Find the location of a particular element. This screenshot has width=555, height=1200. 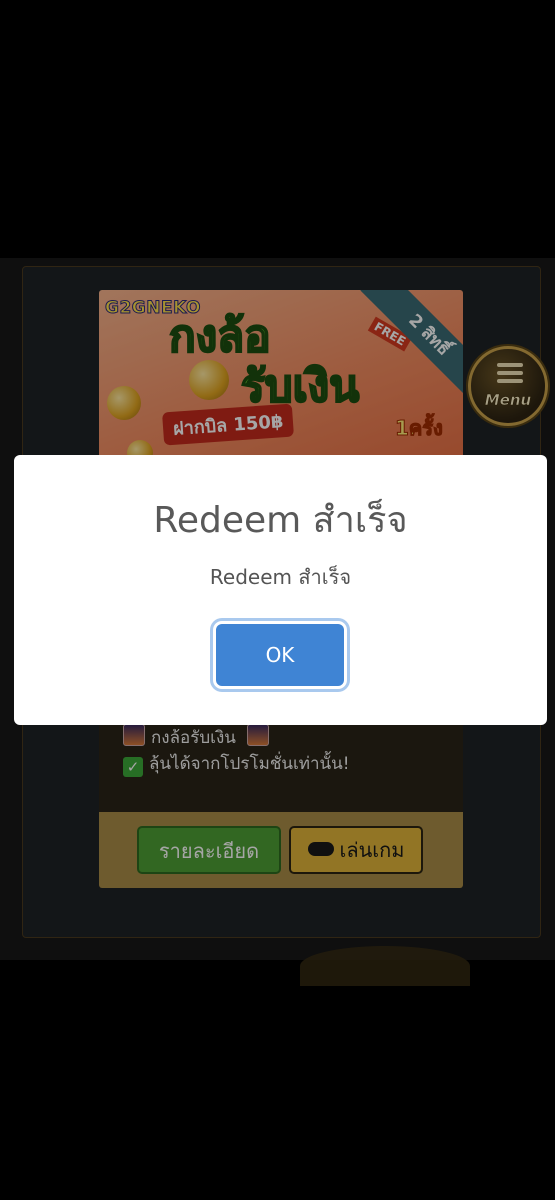

dialog-message: Redeem สำเร็จ is located at coordinates (280, 577).